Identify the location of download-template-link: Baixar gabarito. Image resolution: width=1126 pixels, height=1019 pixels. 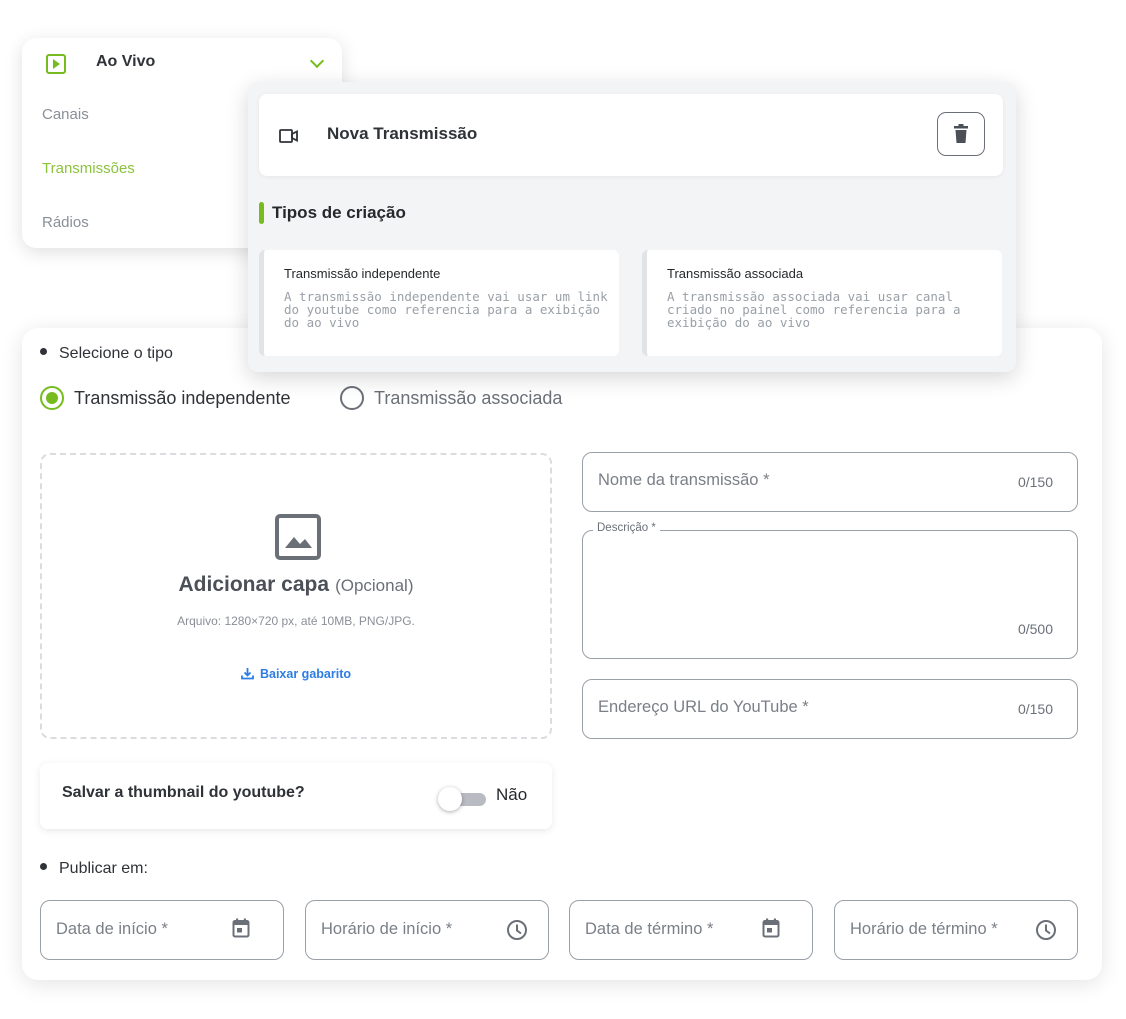
(296, 674).